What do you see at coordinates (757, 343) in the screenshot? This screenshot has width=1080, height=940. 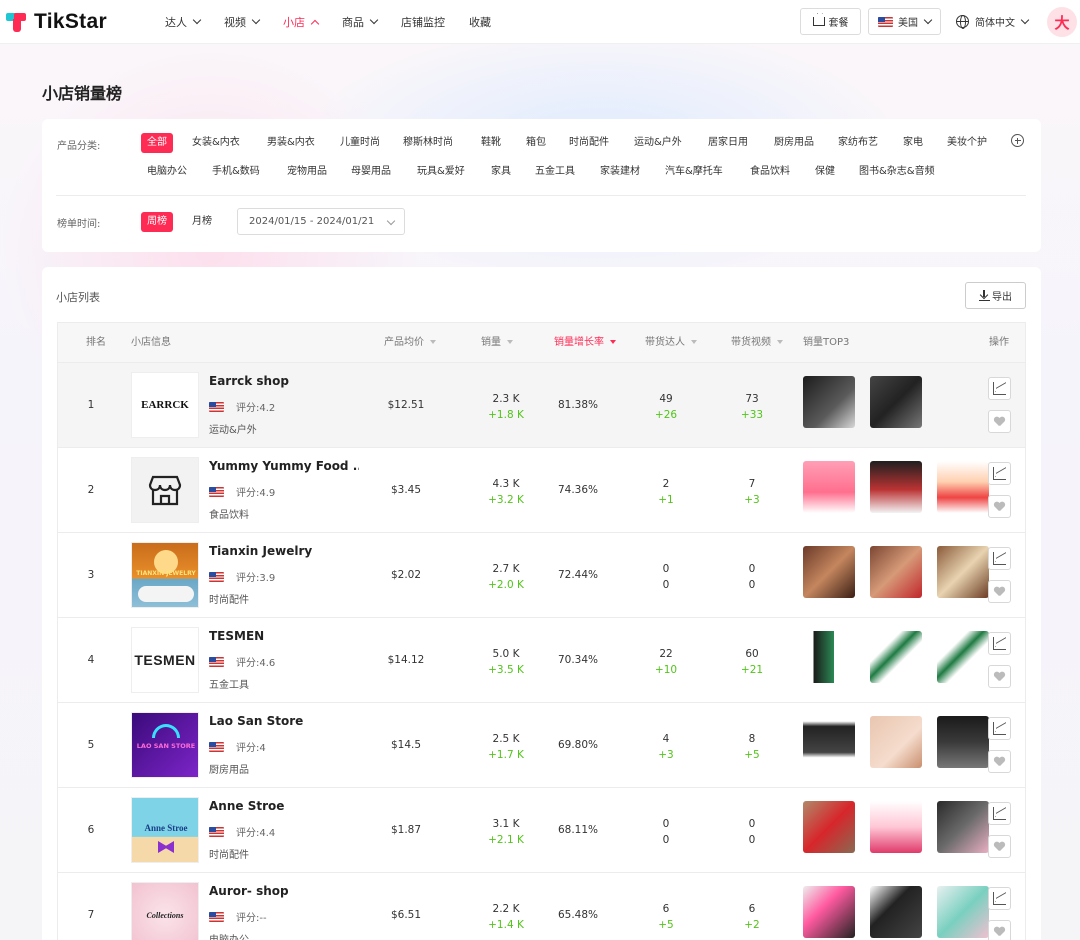 I see `col-videos: 带货视频` at bounding box center [757, 343].